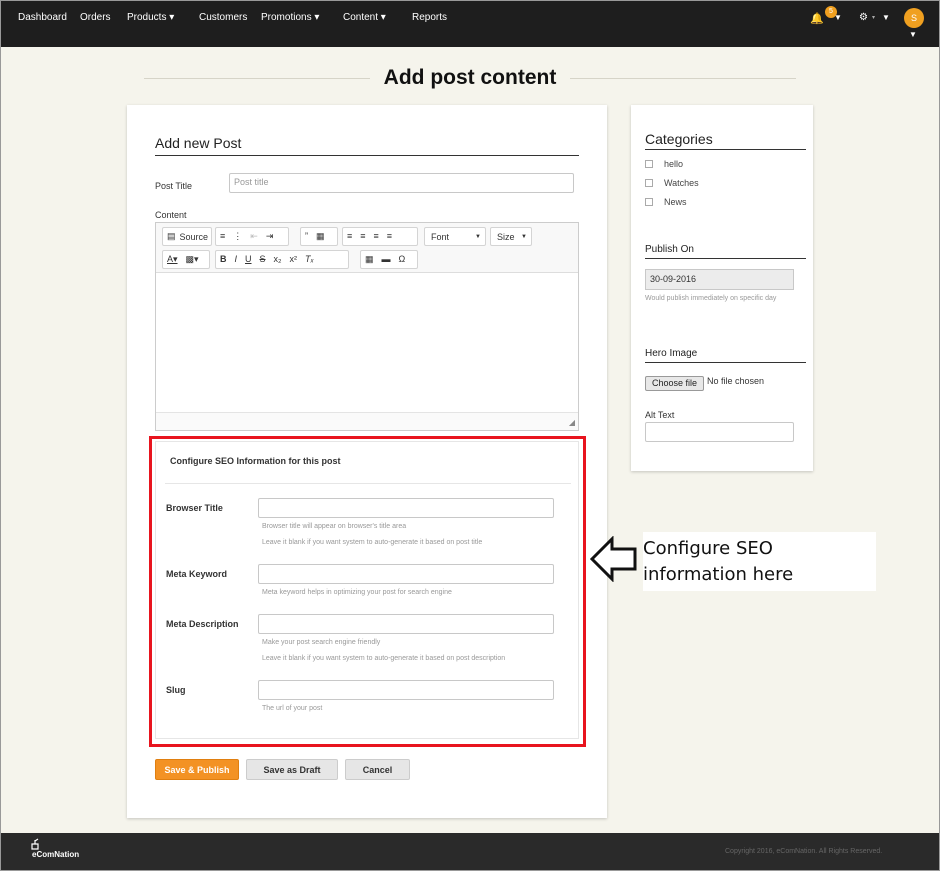 This screenshot has width=940, height=871. What do you see at coordinates (377, 769) in the screenshot?
I see `cancel-button: Cancel` at bounding box center [377, 769].